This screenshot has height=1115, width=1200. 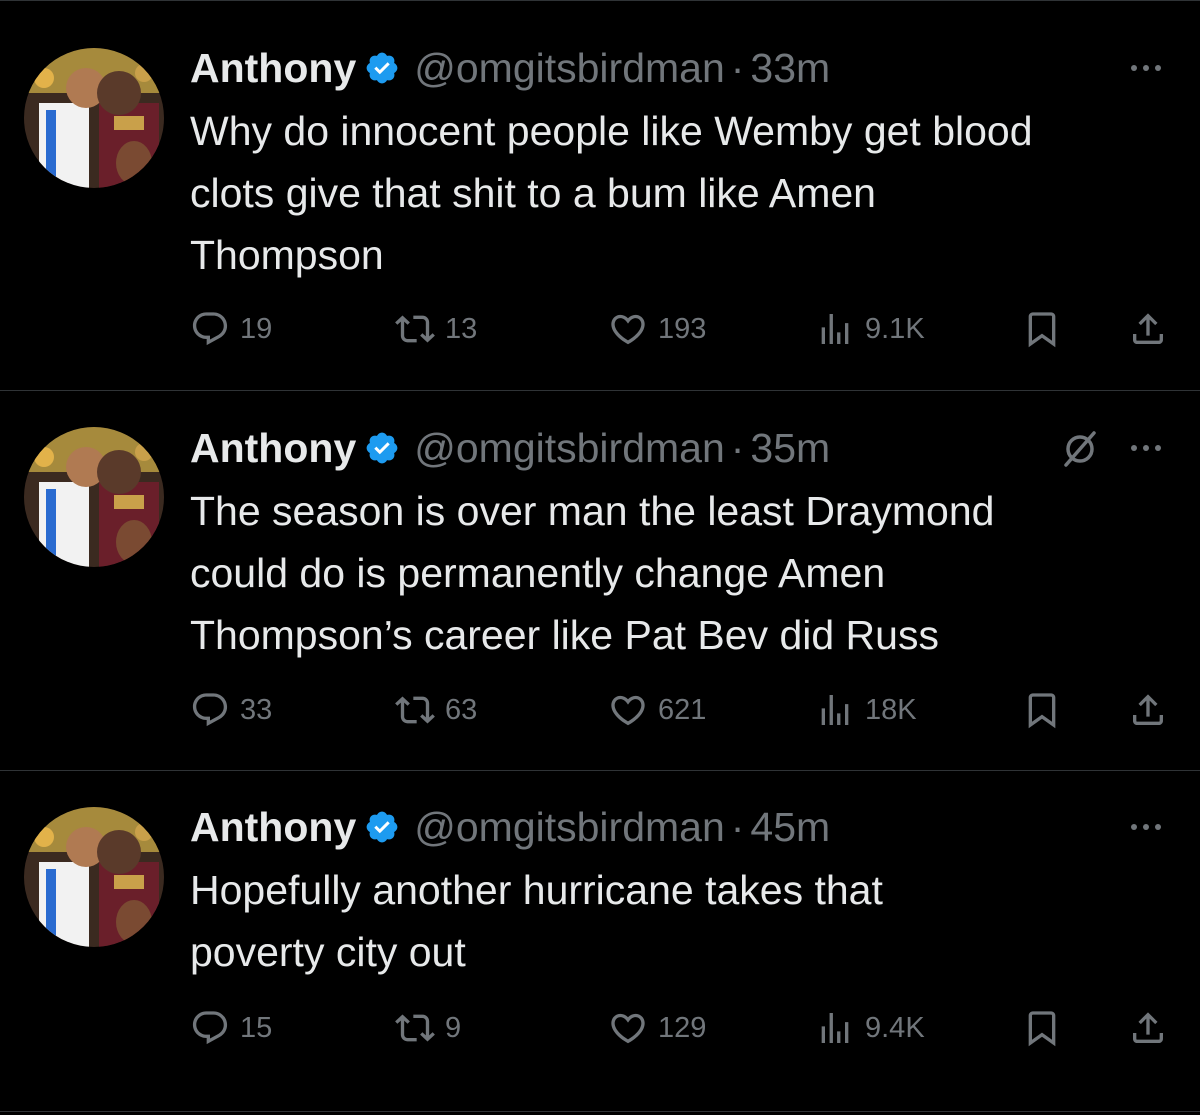 I want to click on reply-count: 33, so click(x=256, y=709).